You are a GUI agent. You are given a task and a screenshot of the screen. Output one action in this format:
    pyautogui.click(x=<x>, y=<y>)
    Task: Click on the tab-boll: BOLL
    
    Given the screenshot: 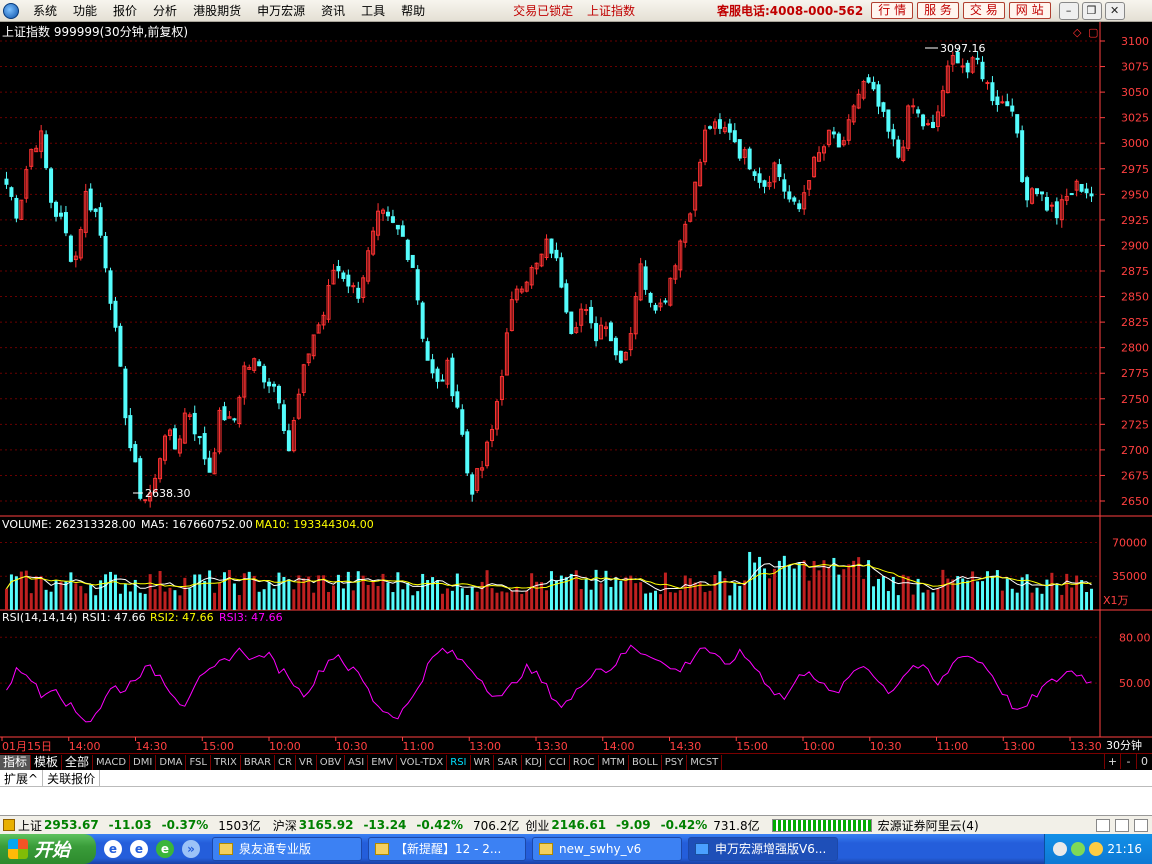 What is the action you would take?
    pyautogui.click(x=645, y=762)
    